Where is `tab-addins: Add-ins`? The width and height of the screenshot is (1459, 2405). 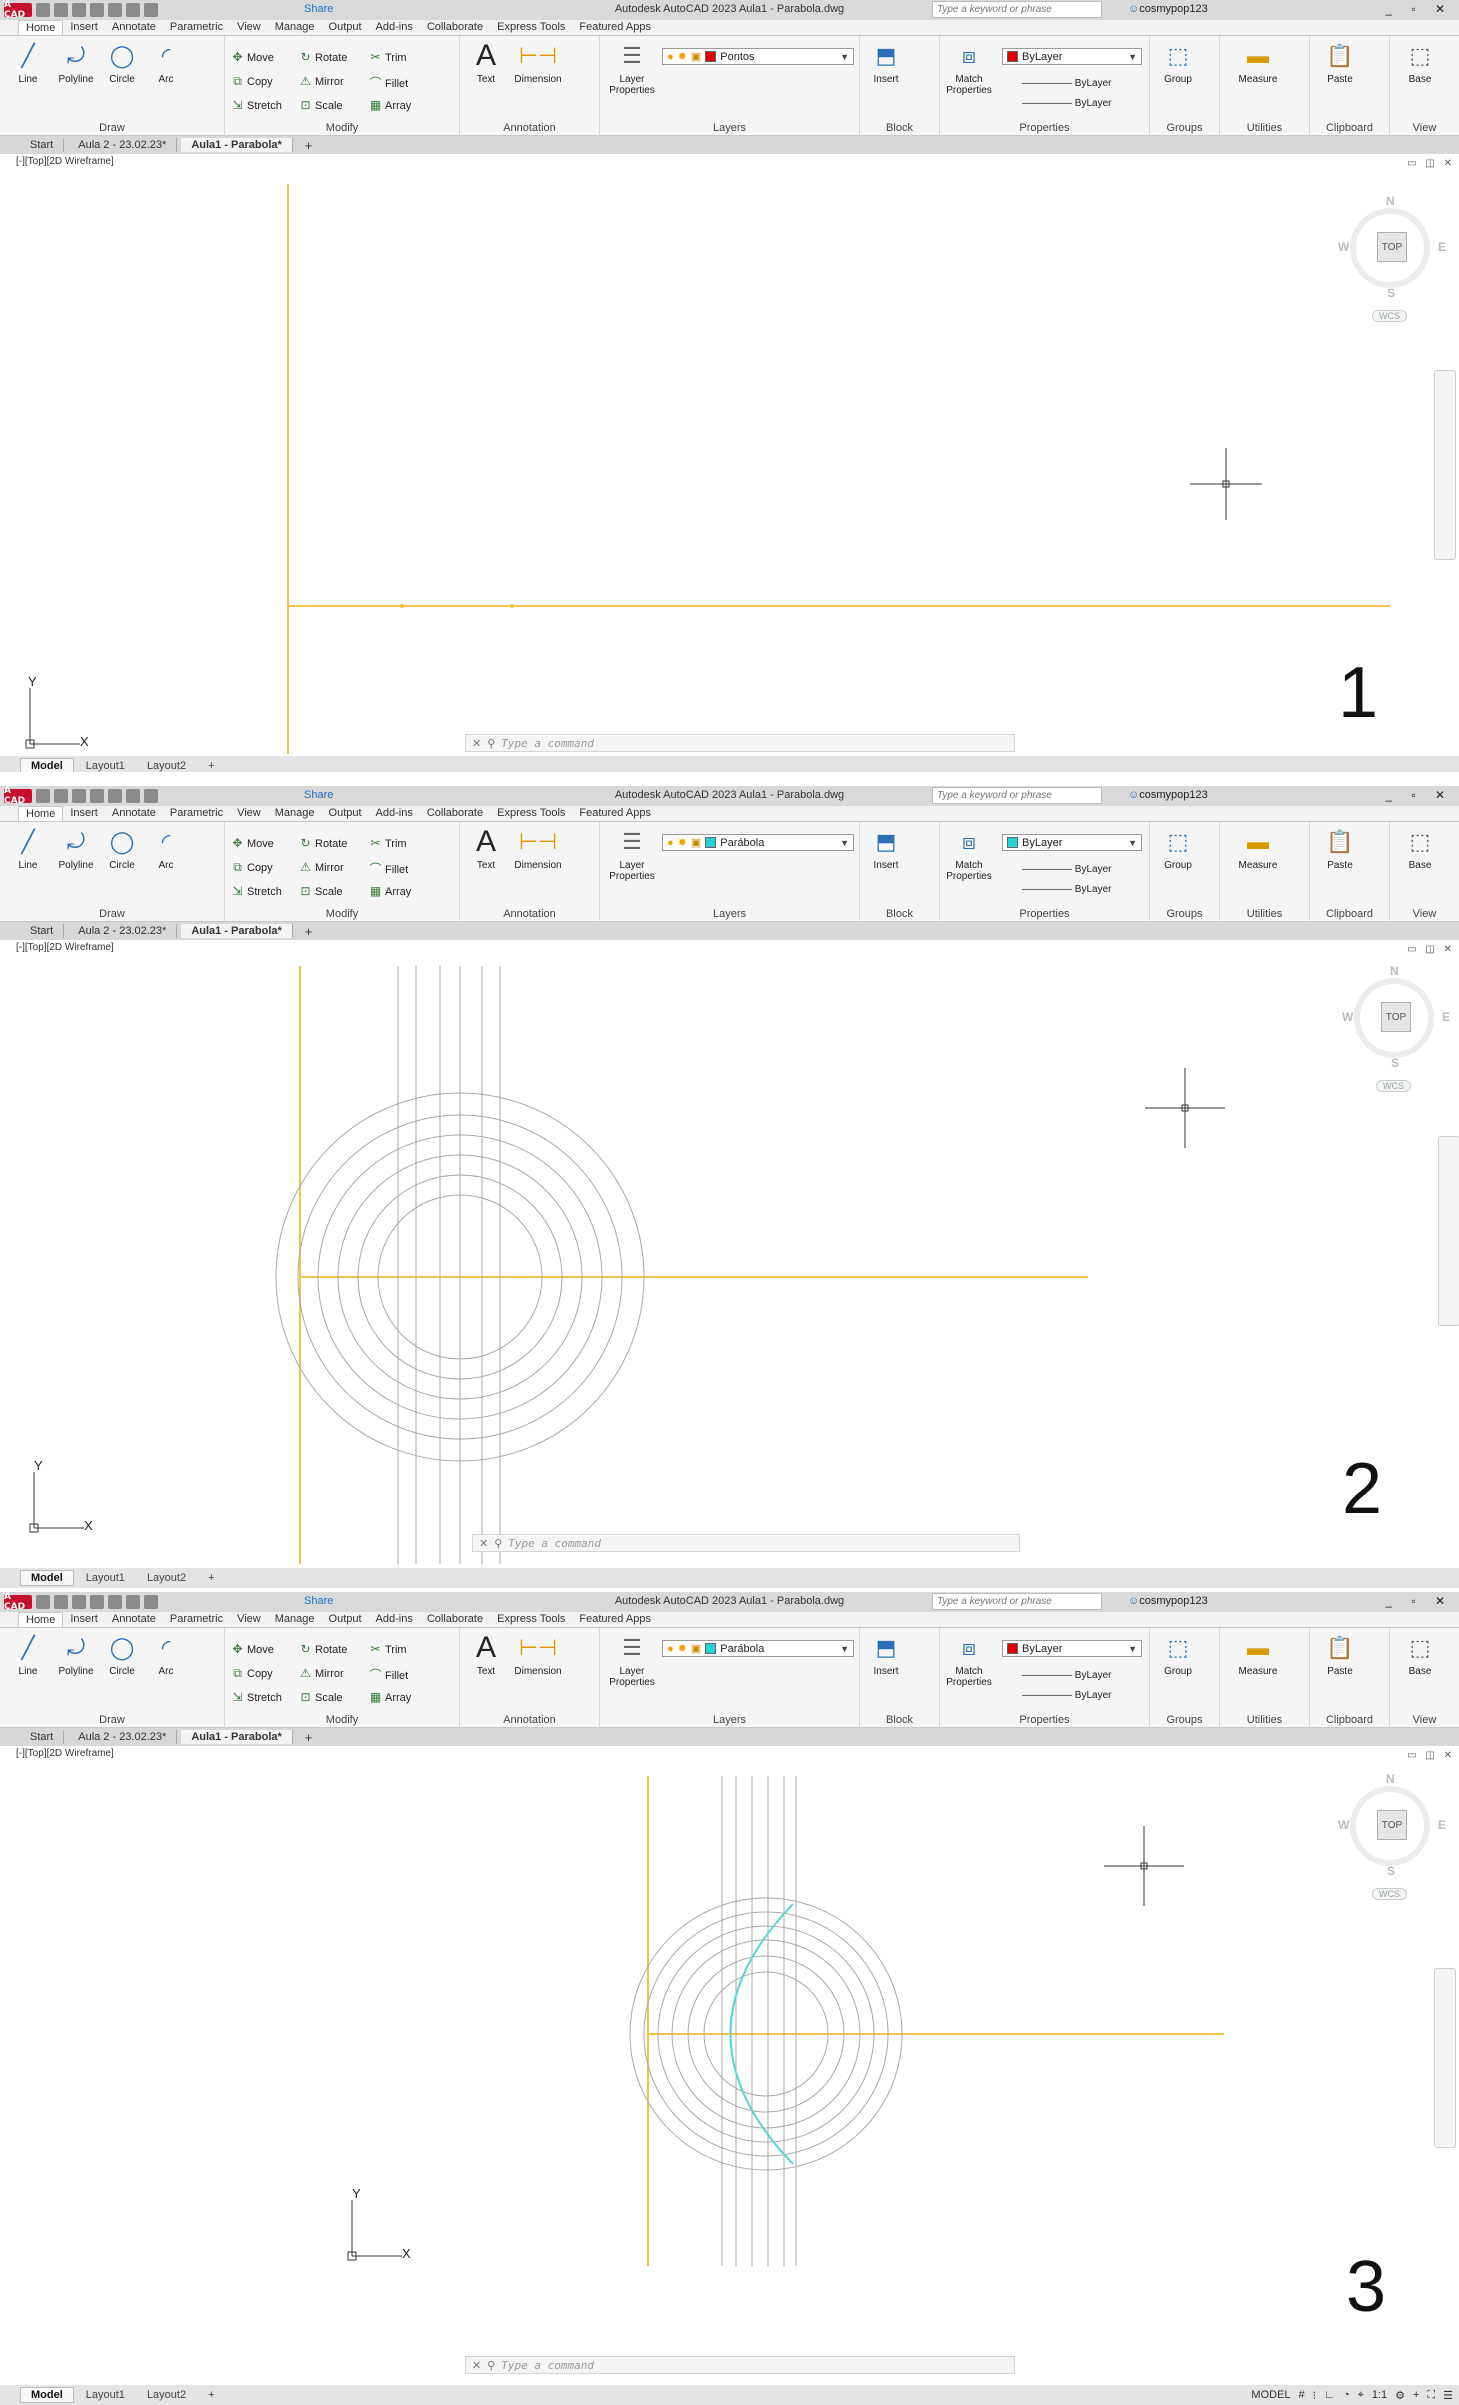
tab-addins: Add-ins is located at coordinates (394, 27).